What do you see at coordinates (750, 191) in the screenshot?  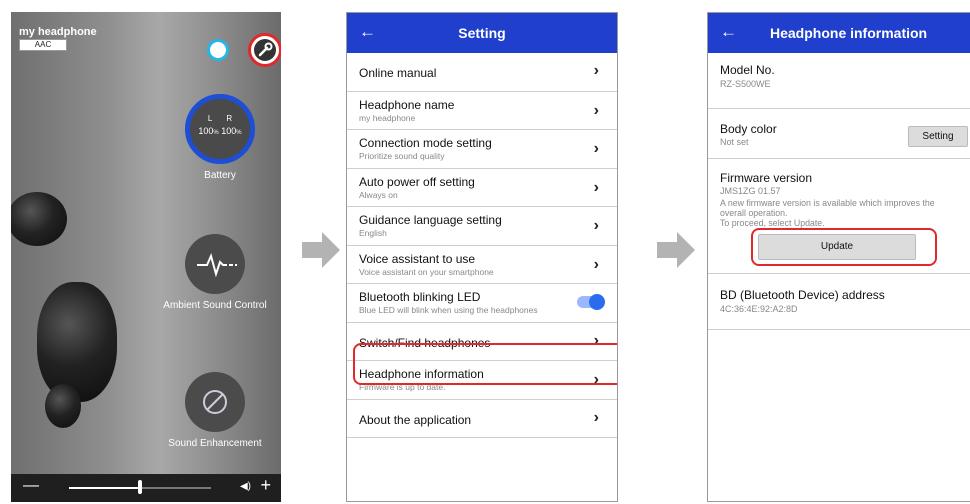 I see `firmware-value: JMS1ZG 01.57` at bounding box center [750, 191].